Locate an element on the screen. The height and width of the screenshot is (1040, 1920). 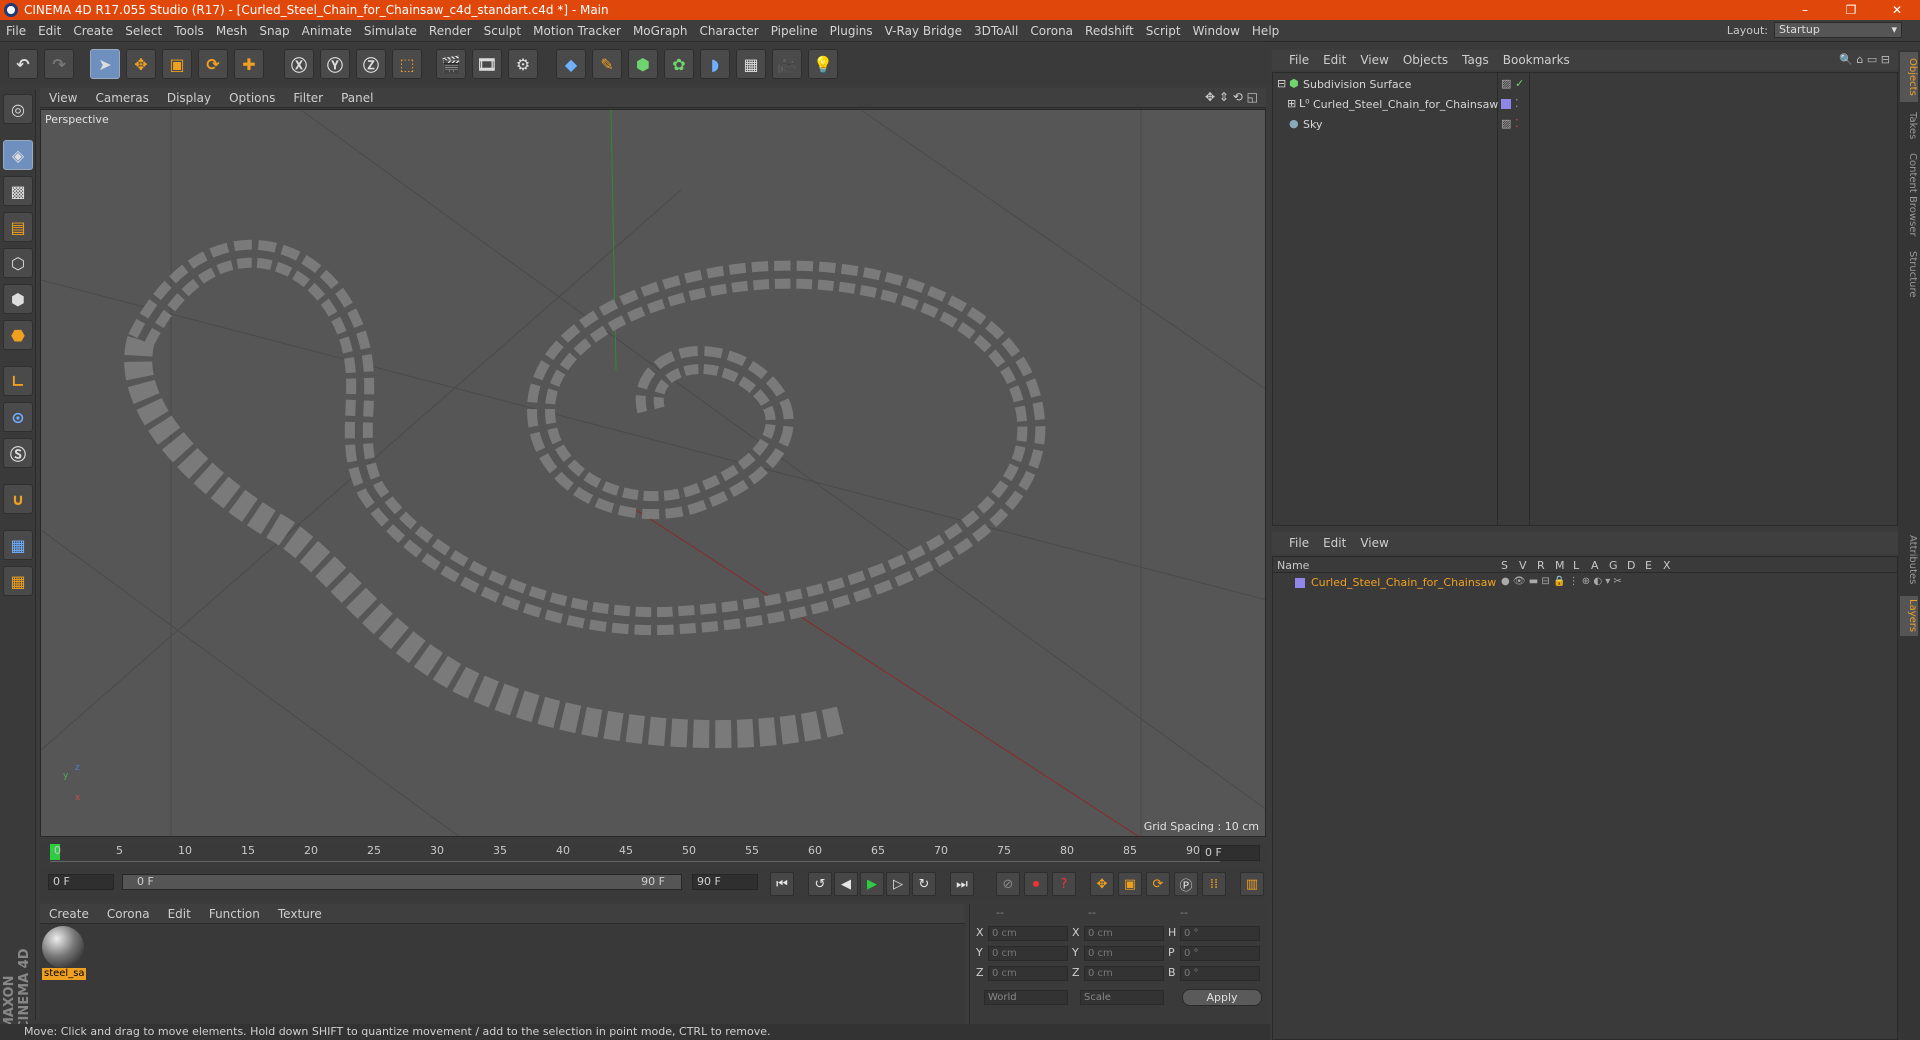
menu-script: Script is located at coordinates (1163, 31).